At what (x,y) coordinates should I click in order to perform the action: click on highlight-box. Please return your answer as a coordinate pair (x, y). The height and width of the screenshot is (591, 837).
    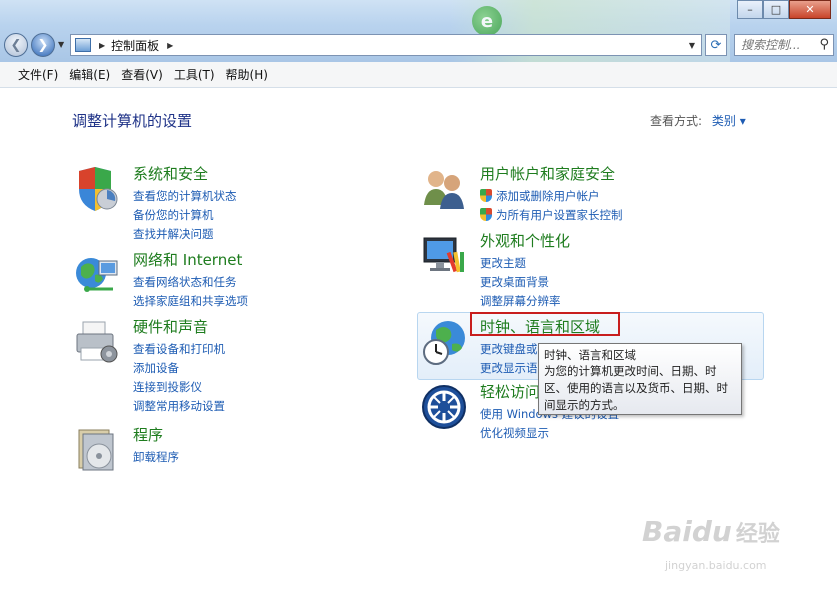
    Looking at the image, I should click on (545, 324).